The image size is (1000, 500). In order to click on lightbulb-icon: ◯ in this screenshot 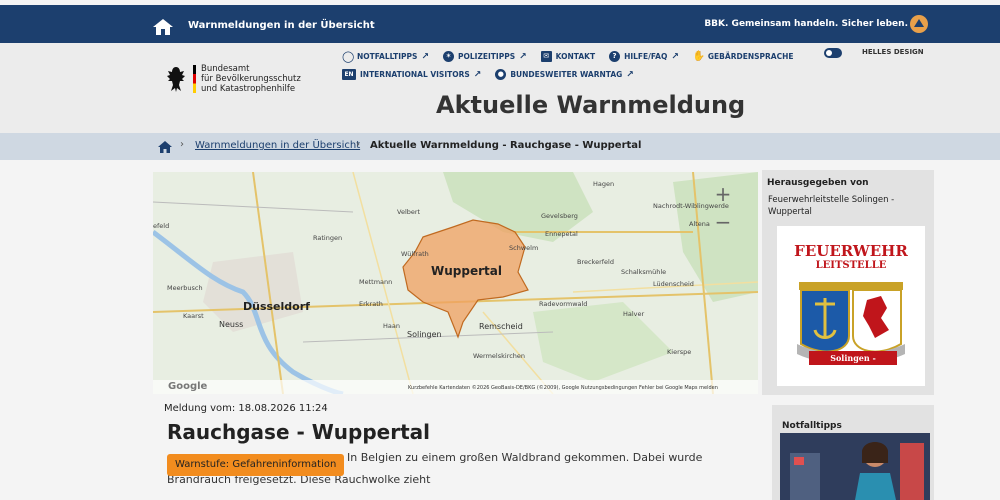, I will do `click(348, 56)`.